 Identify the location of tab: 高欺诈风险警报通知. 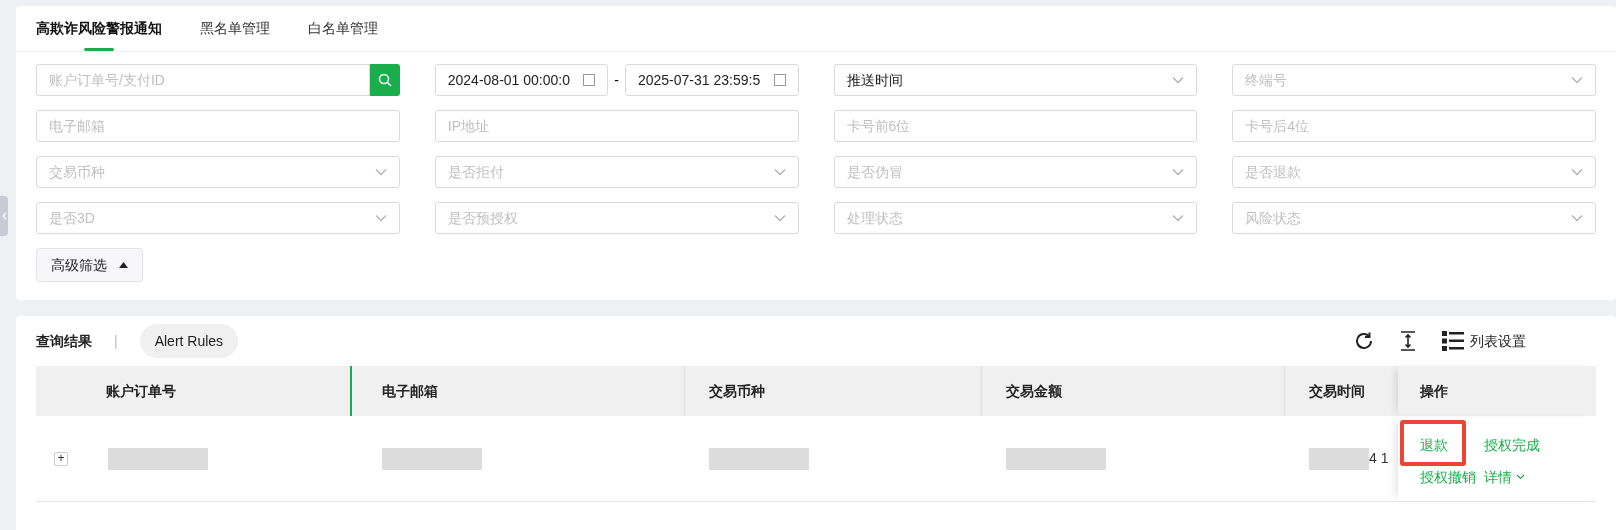
(99, 34).